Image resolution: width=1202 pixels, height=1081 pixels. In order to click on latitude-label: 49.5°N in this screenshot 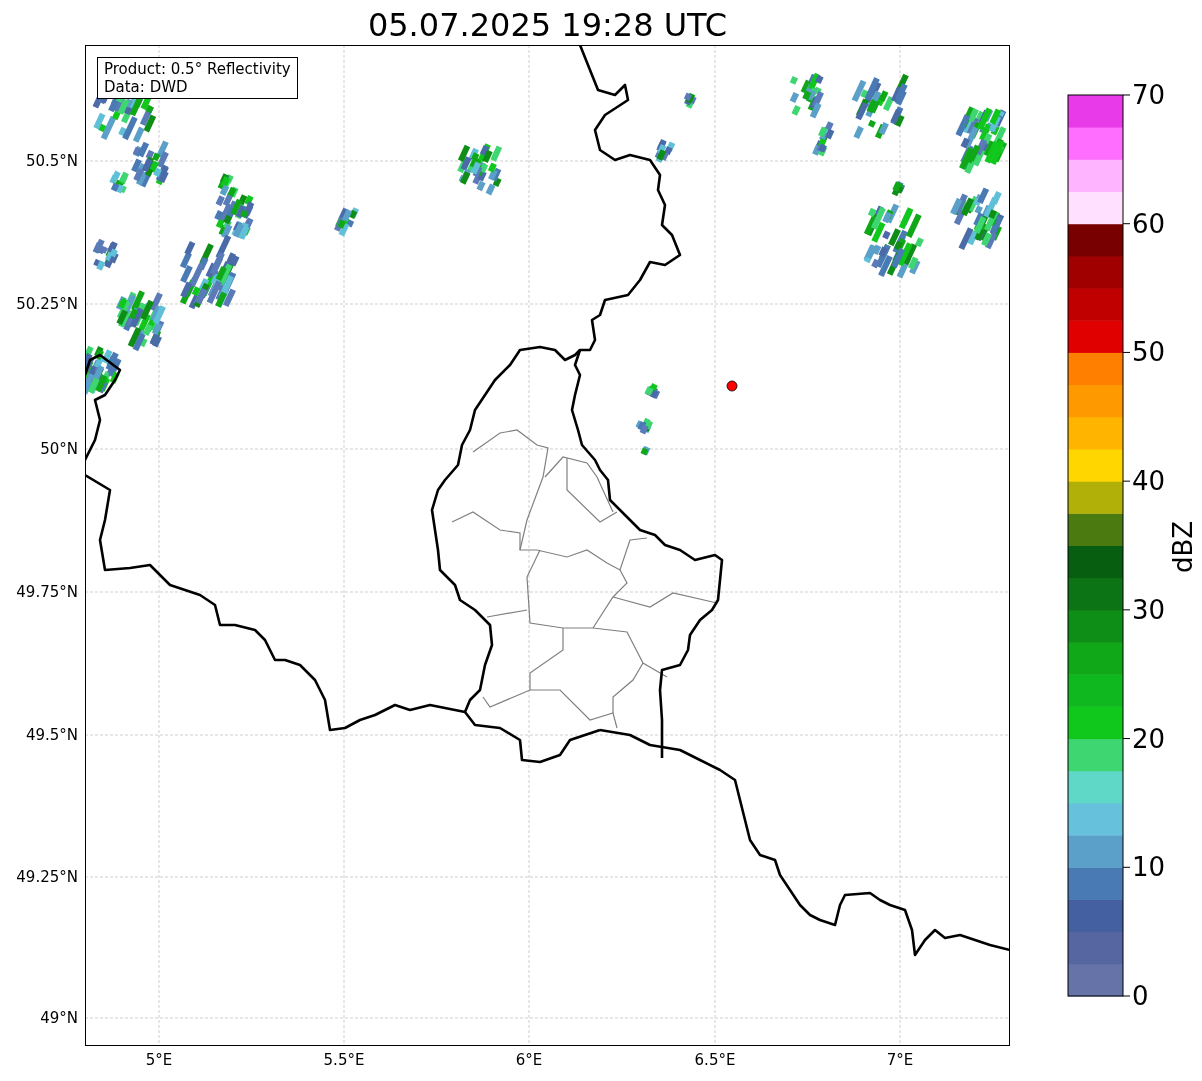, I will do `click(51, 735)`.